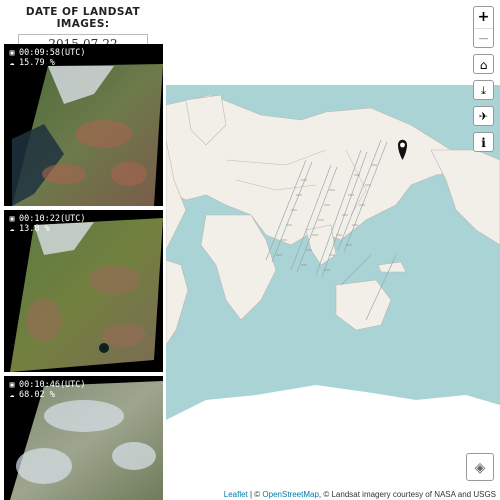 The width and height of the screenshot is (500, 500). Describe the element at coordinates (37, 63) in the screenshot. I see `scene-cloud: 15.79 %` at that location.